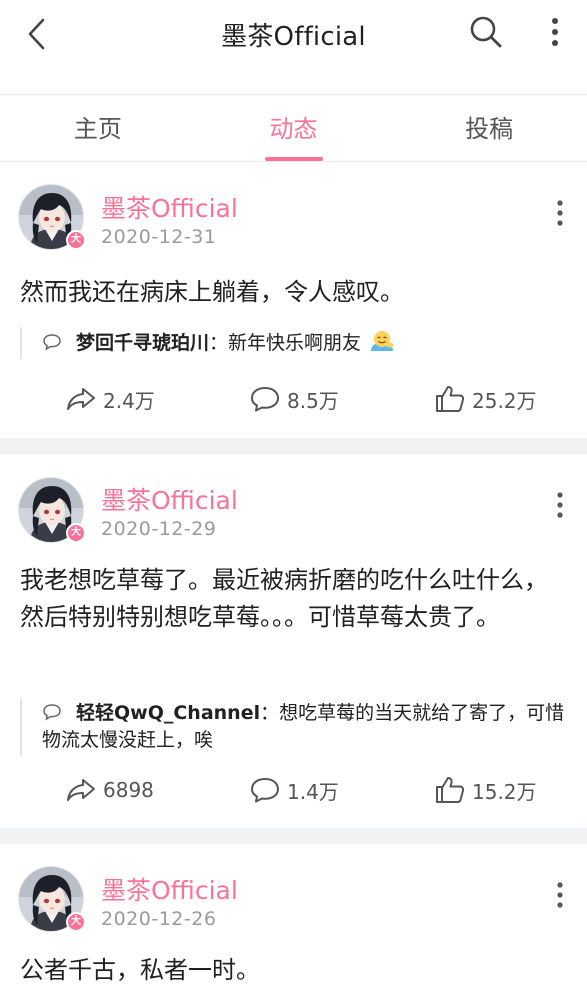 This screenshot has width=587, height=1000. What do you see at coordinates (212, 292) in the screenshot?
I see `post-text: 然而我还在病床上躺着，令人感叹。` at bounding box center [212, 292].